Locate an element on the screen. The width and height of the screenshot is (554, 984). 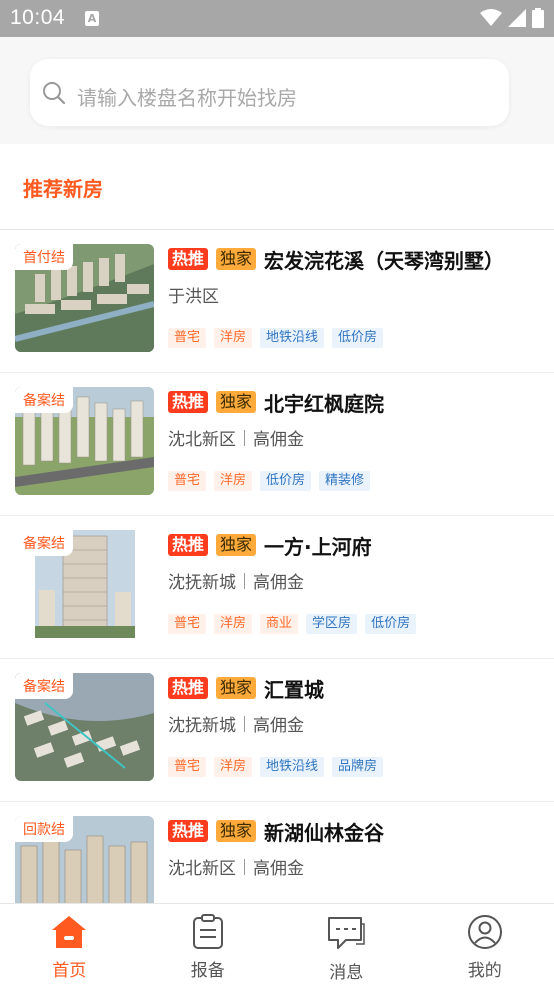
nav-profile: 我的 is located at coordinates (485, 944).